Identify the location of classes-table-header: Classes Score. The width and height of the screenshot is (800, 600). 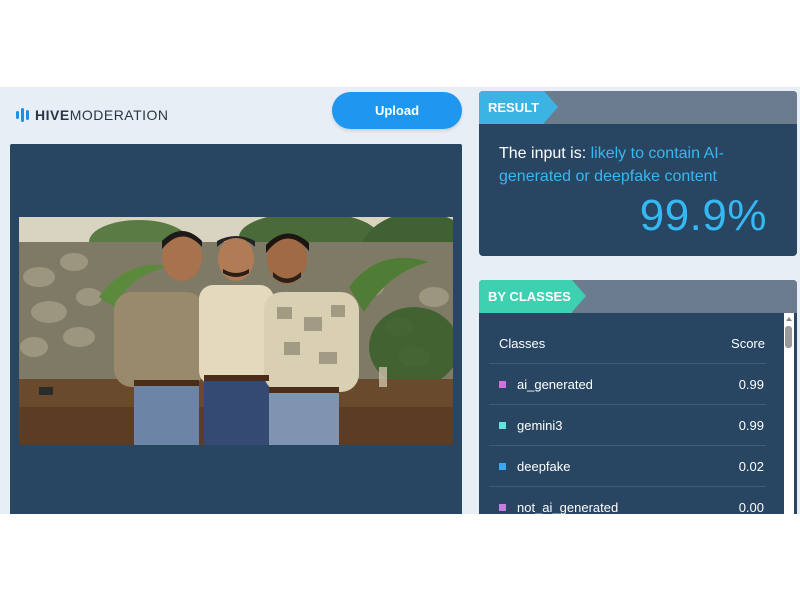
(632, 343).